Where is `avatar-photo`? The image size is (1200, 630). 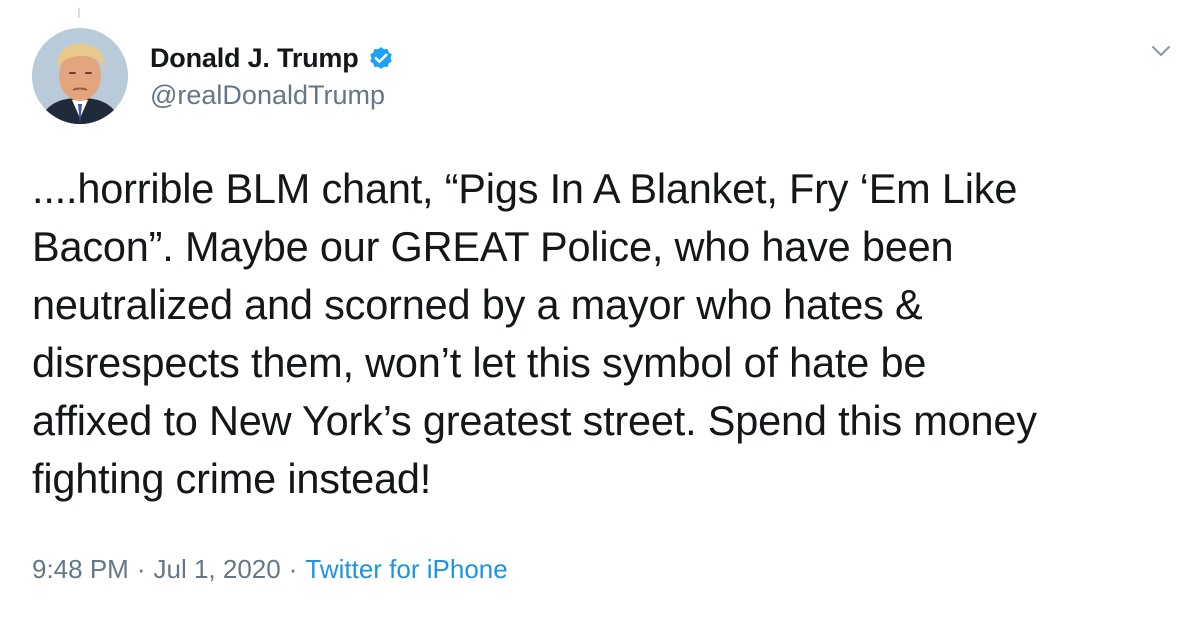
avatar-photo is located at coordinates (80, 76).